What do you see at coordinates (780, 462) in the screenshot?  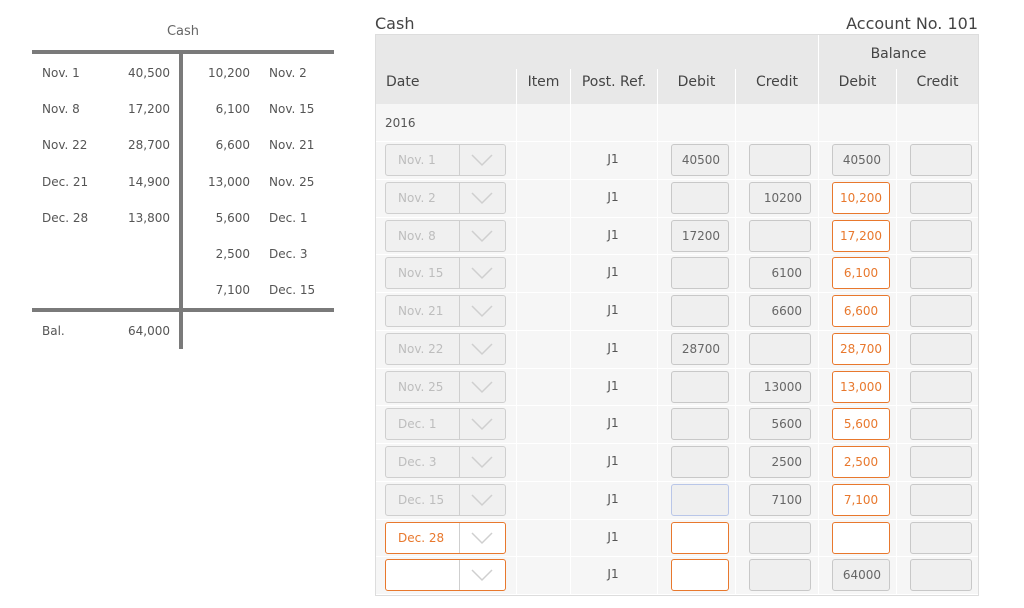 I see `credit-input: 2500` at bounding box center [780, 462].